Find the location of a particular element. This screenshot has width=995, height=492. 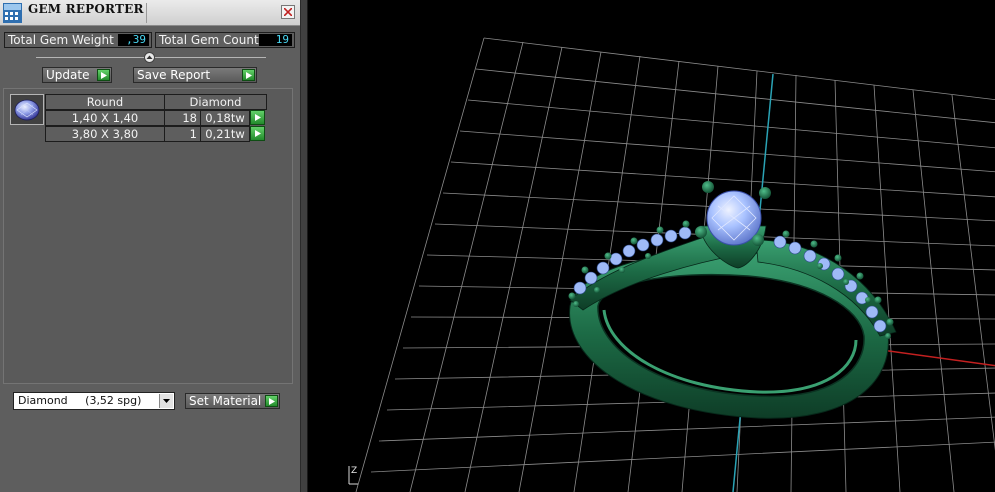

table-header-shape: Round is located at coordinates (105, 102).